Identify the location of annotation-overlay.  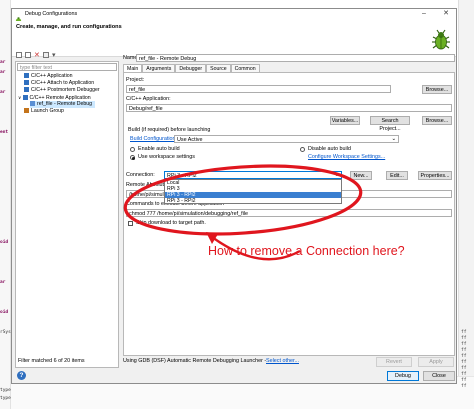
(243, 212).